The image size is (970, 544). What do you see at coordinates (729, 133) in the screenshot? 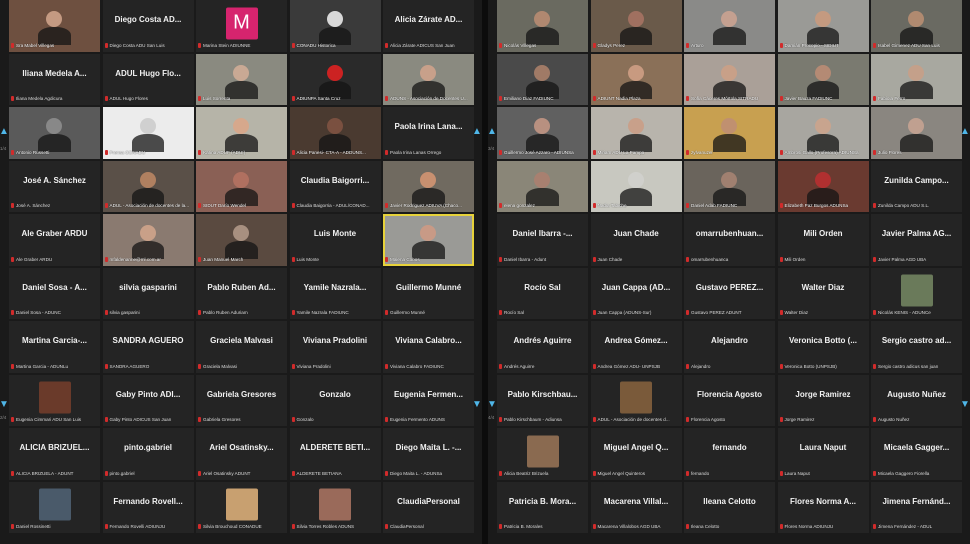
I see `participant-tile: zylvanuzel` at bounding box center [729, 133].